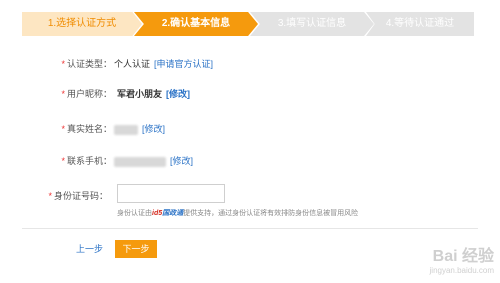 Image resolution: width=500 pixels, height=283 pixels. I want to click on step-label: 3.填写认证信息, so click(312, 23).